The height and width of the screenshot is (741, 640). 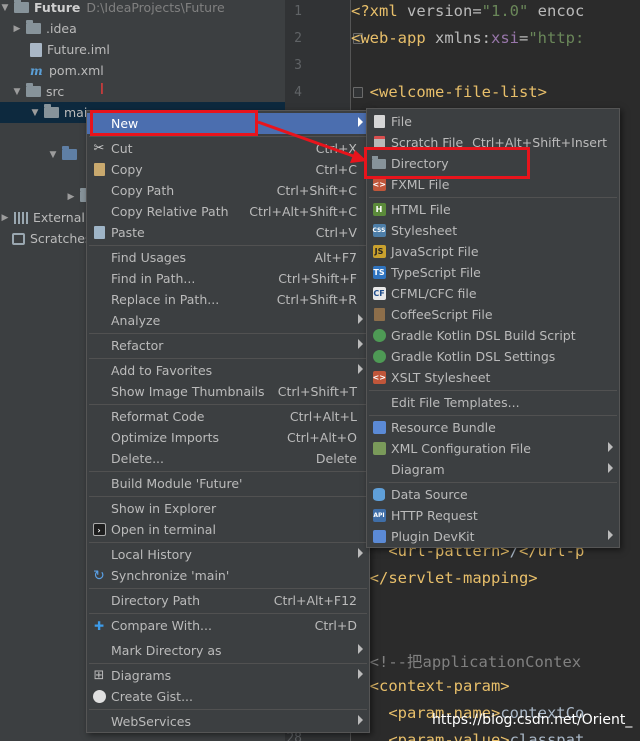 What do you see at coordinates (493, 469) in the screenshot?
I see `menu-item-diagram: Diagram` at bounding box center [493, 469].